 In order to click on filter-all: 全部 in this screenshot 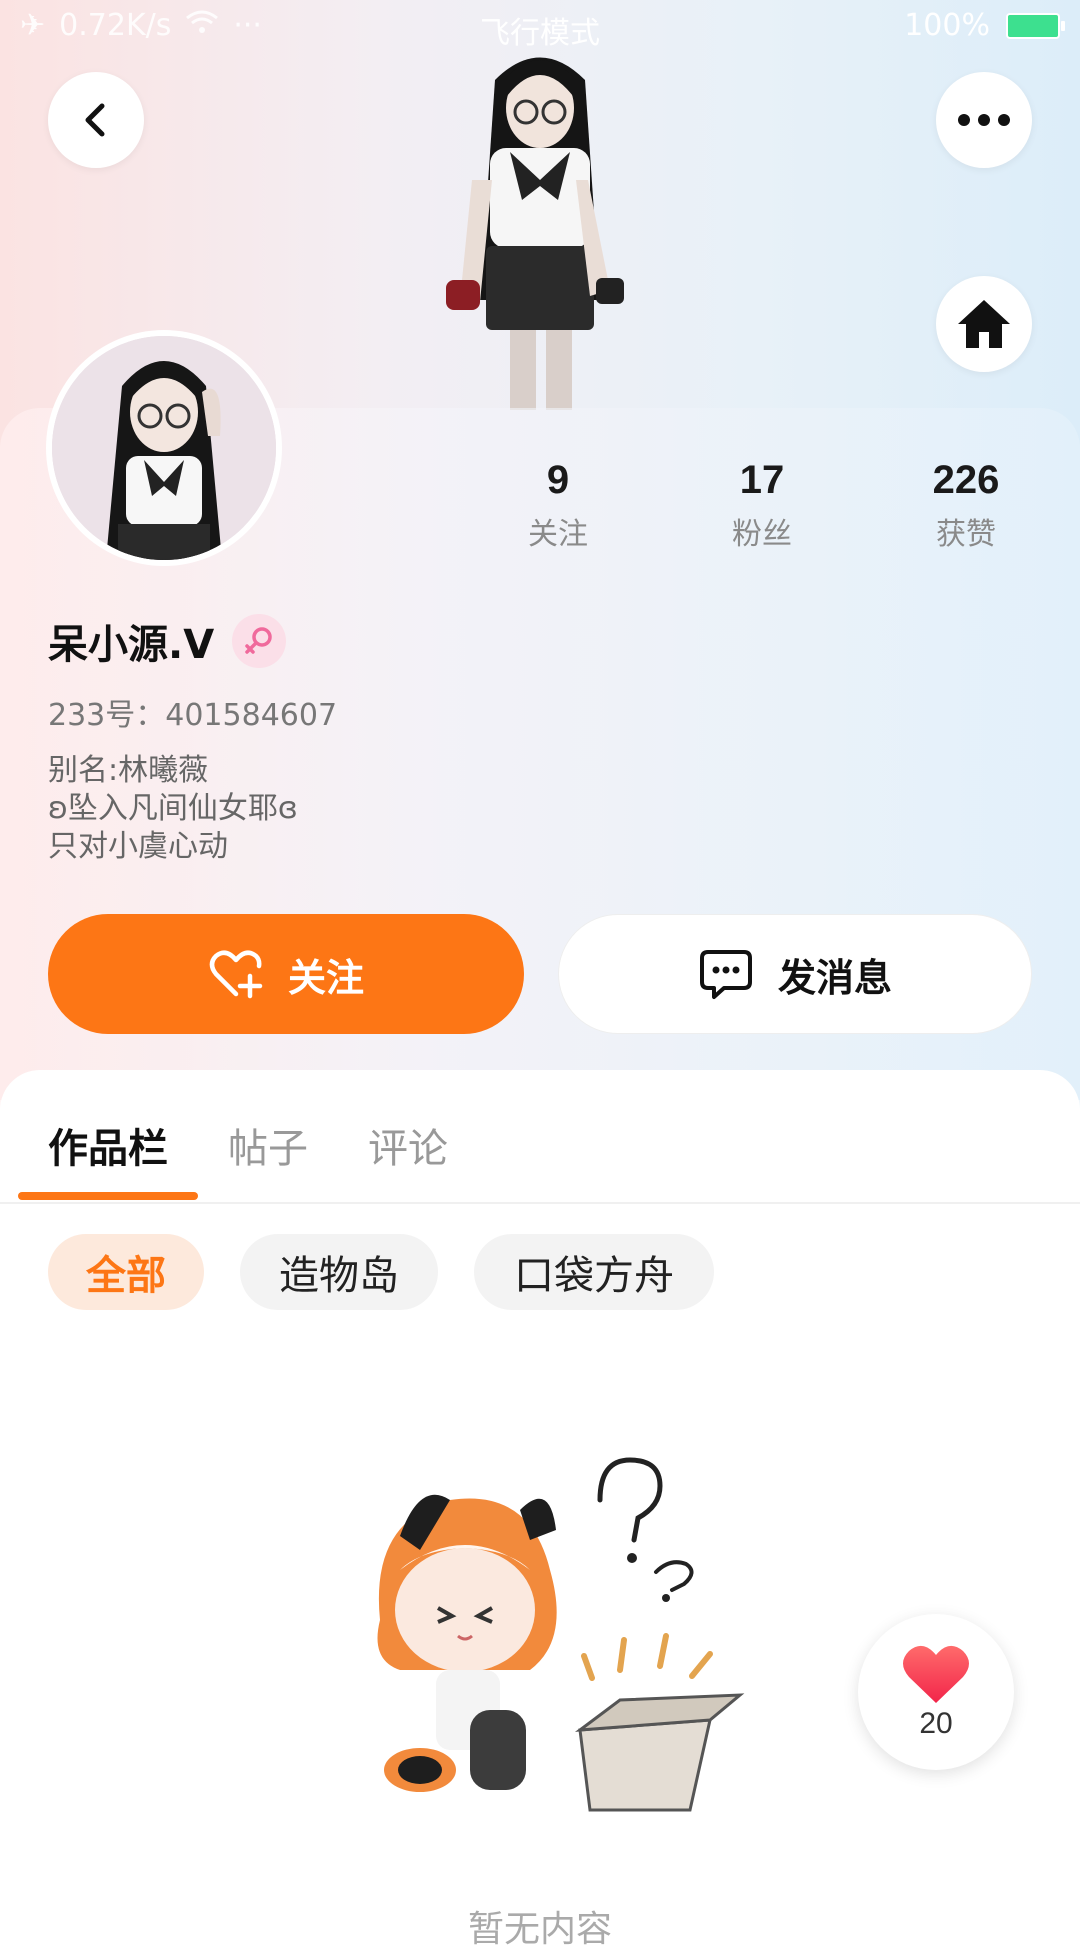, I will do `click(126, 1272)`.